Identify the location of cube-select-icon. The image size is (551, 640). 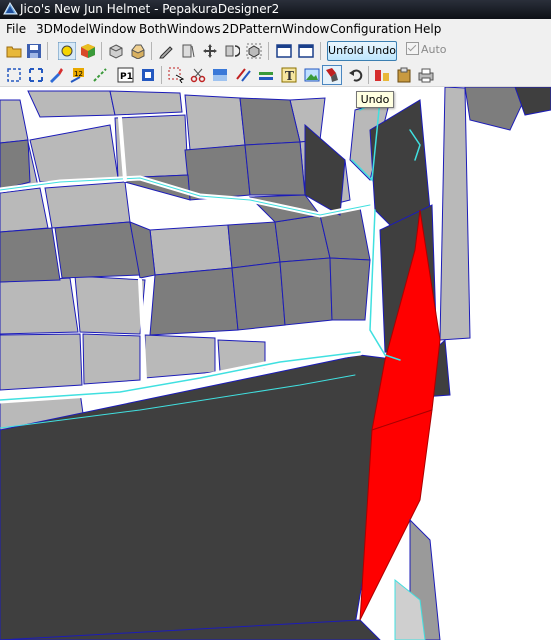
(254, 51).